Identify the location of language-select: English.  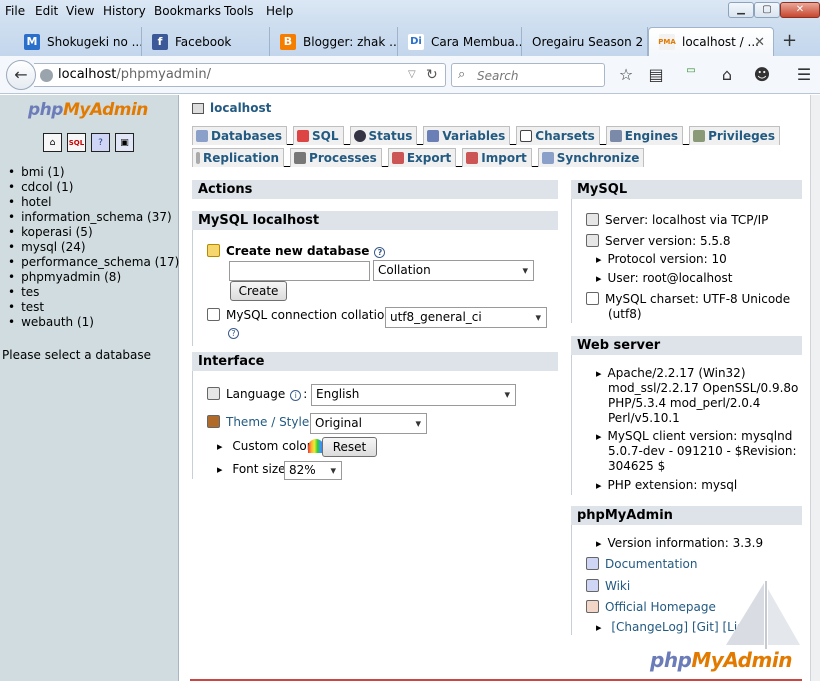
(413, 395).